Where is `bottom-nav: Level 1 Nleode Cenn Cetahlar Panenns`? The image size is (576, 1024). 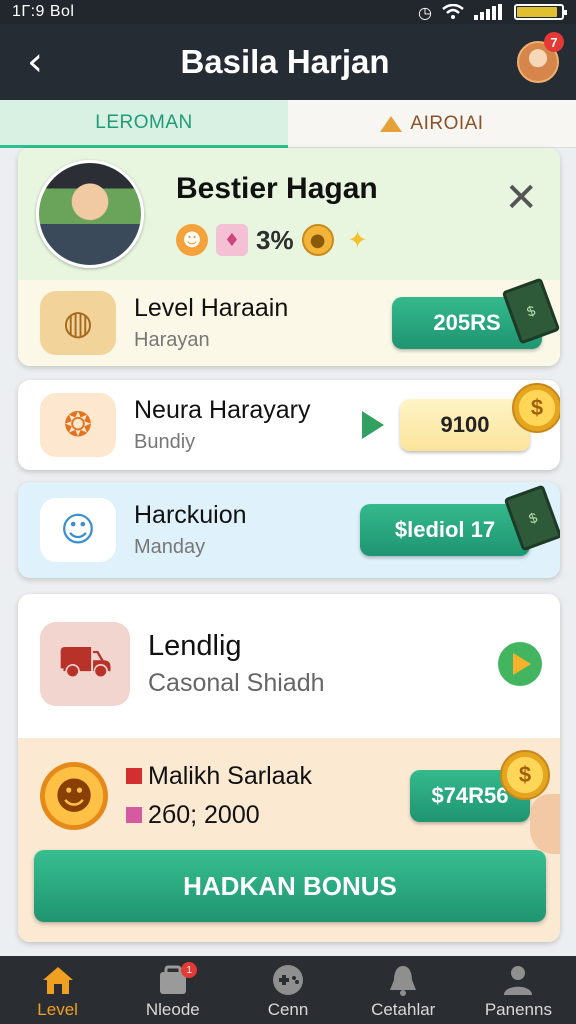
bottom-nav: Level 1 Nleode Cenn Cetahlar Panenns is located at coordinates (288, 990).